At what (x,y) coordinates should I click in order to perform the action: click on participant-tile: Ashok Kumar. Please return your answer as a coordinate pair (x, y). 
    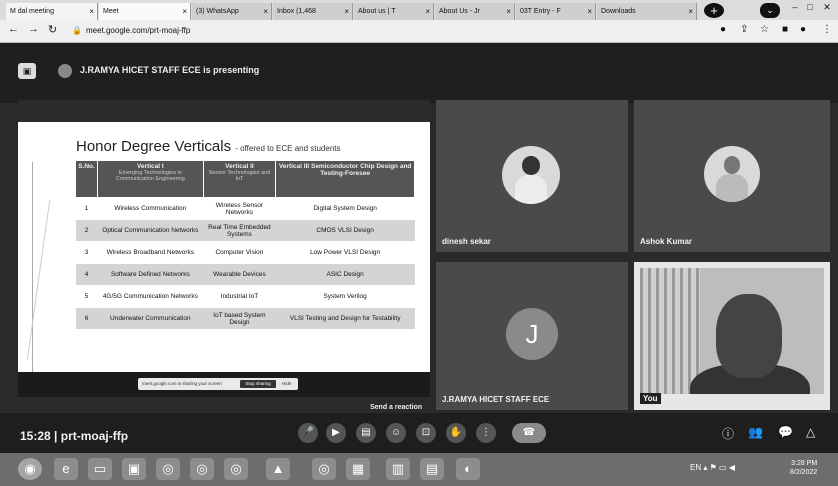
    Looking at the image, I should click on (732, 176).